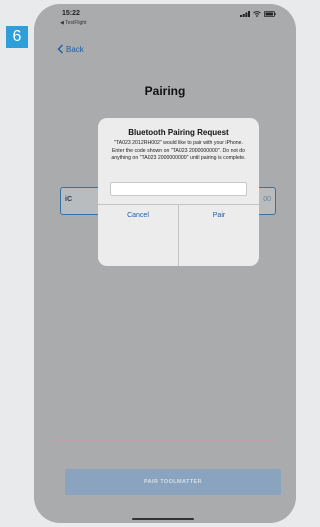  What do you see at coordinates (267, 199) in the screenshot?
I see `device-code-suffix: 00` at bounding box center [267, 199].